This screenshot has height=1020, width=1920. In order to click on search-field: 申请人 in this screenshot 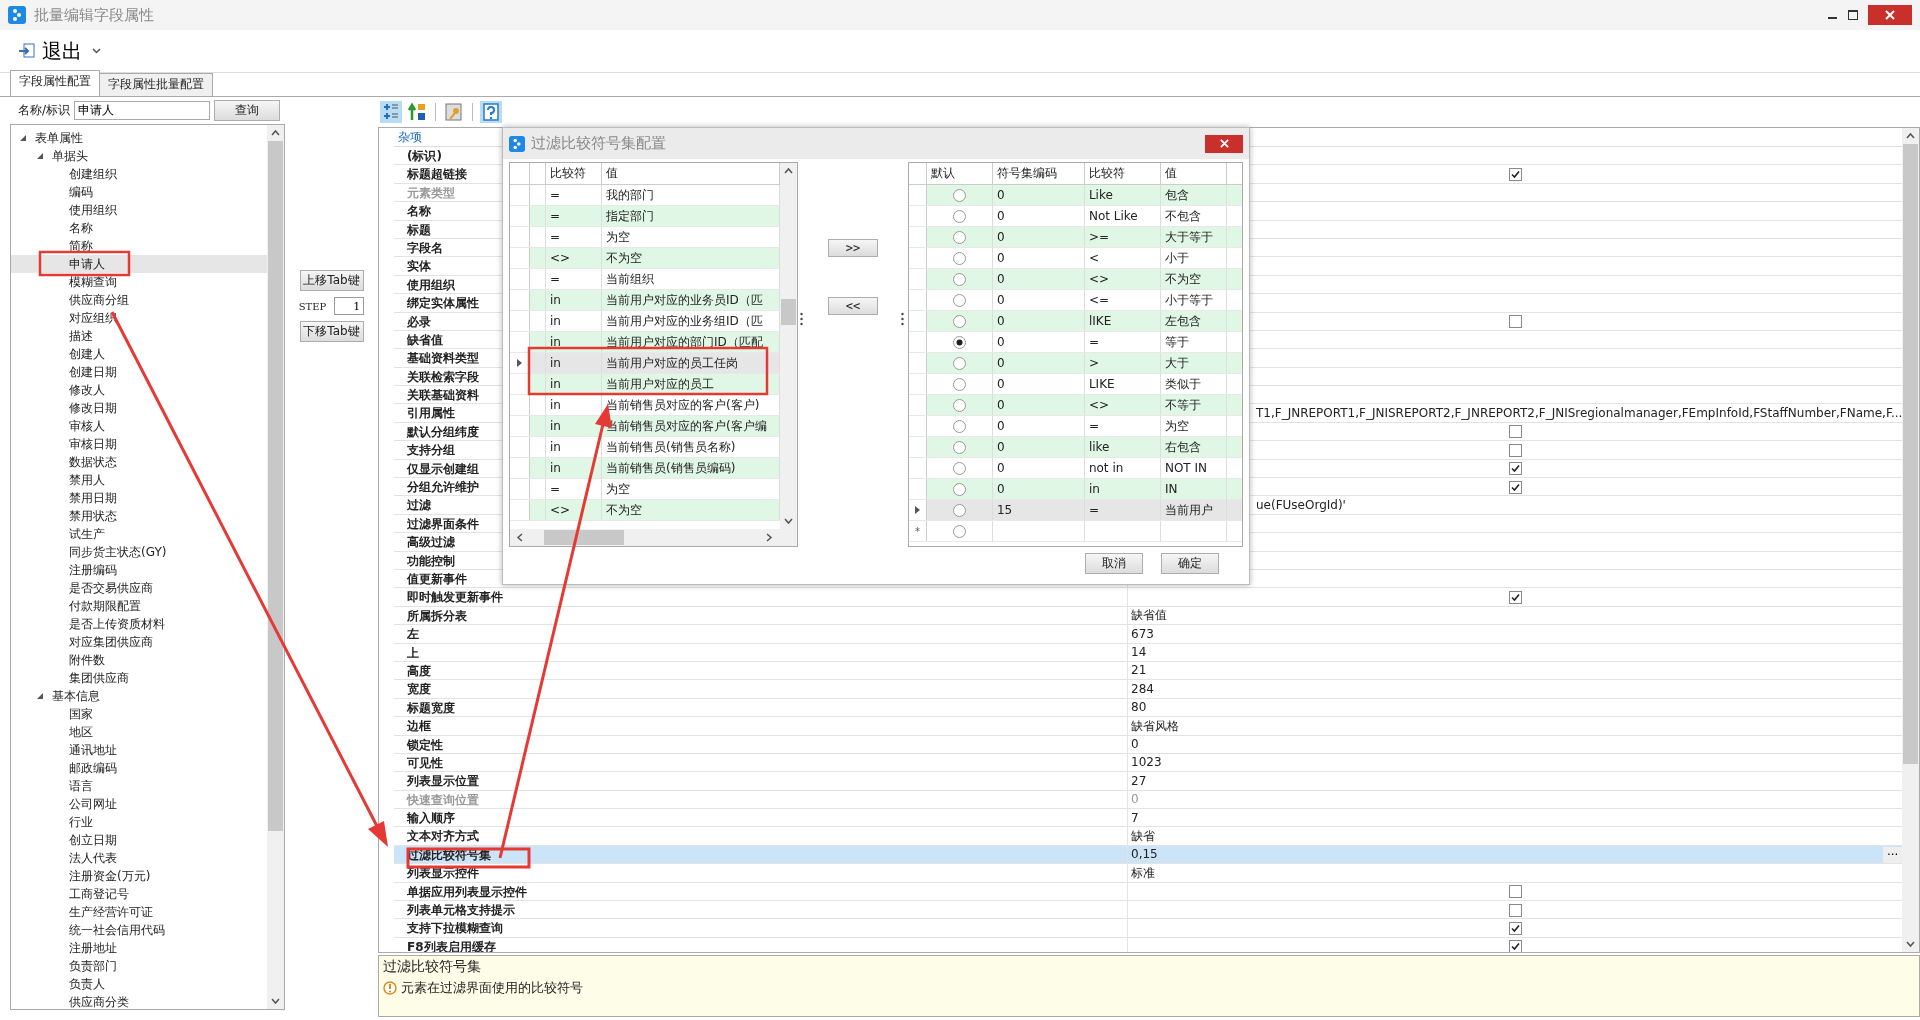, I will do `click(142, 110)`.